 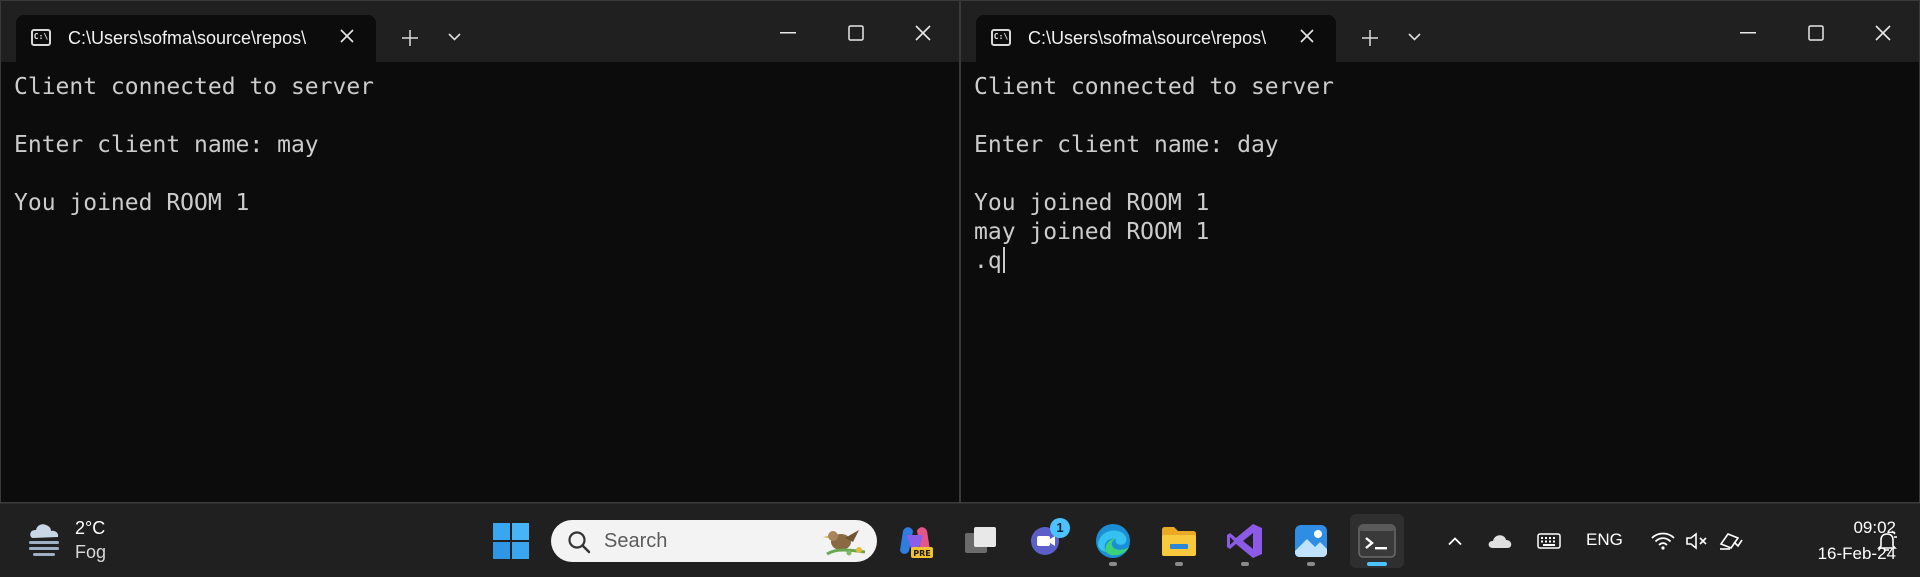 I want to click on file-explorer-button, so click(x=1179, y=541).